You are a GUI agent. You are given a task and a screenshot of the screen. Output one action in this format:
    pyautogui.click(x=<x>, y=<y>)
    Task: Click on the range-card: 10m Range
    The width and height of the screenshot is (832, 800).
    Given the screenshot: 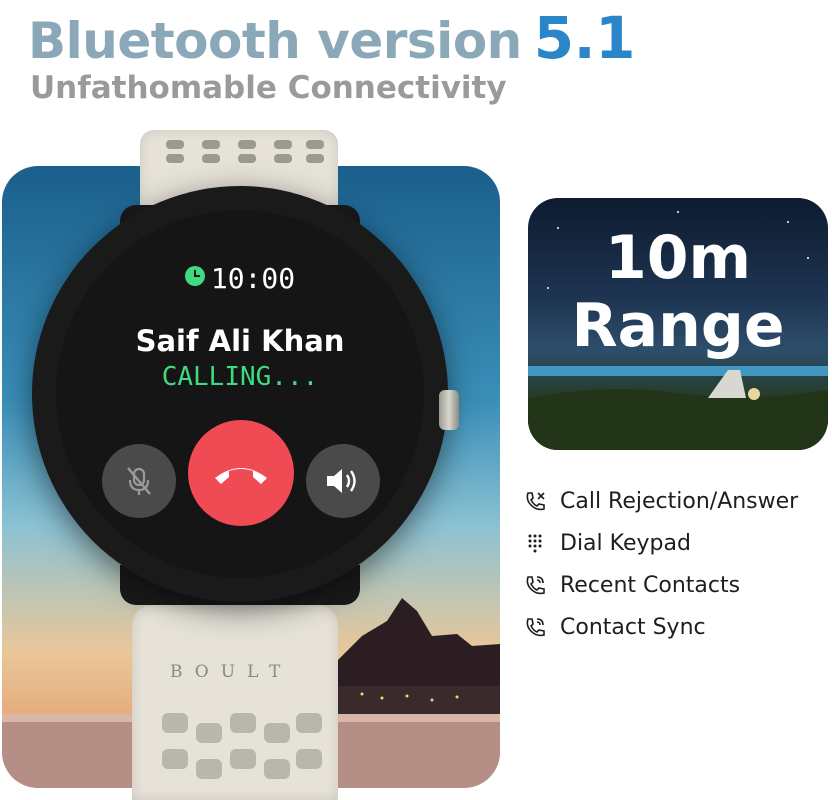 What is the action you would take?
    pyautogui.click(x=678, y=324)
    